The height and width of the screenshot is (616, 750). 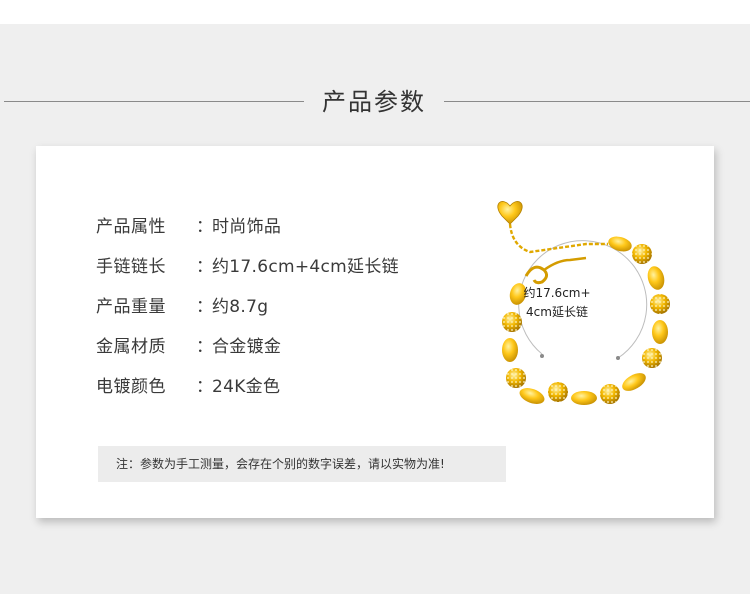 I want to click on spec-value: 24K金色, so click(x=246, y=386).